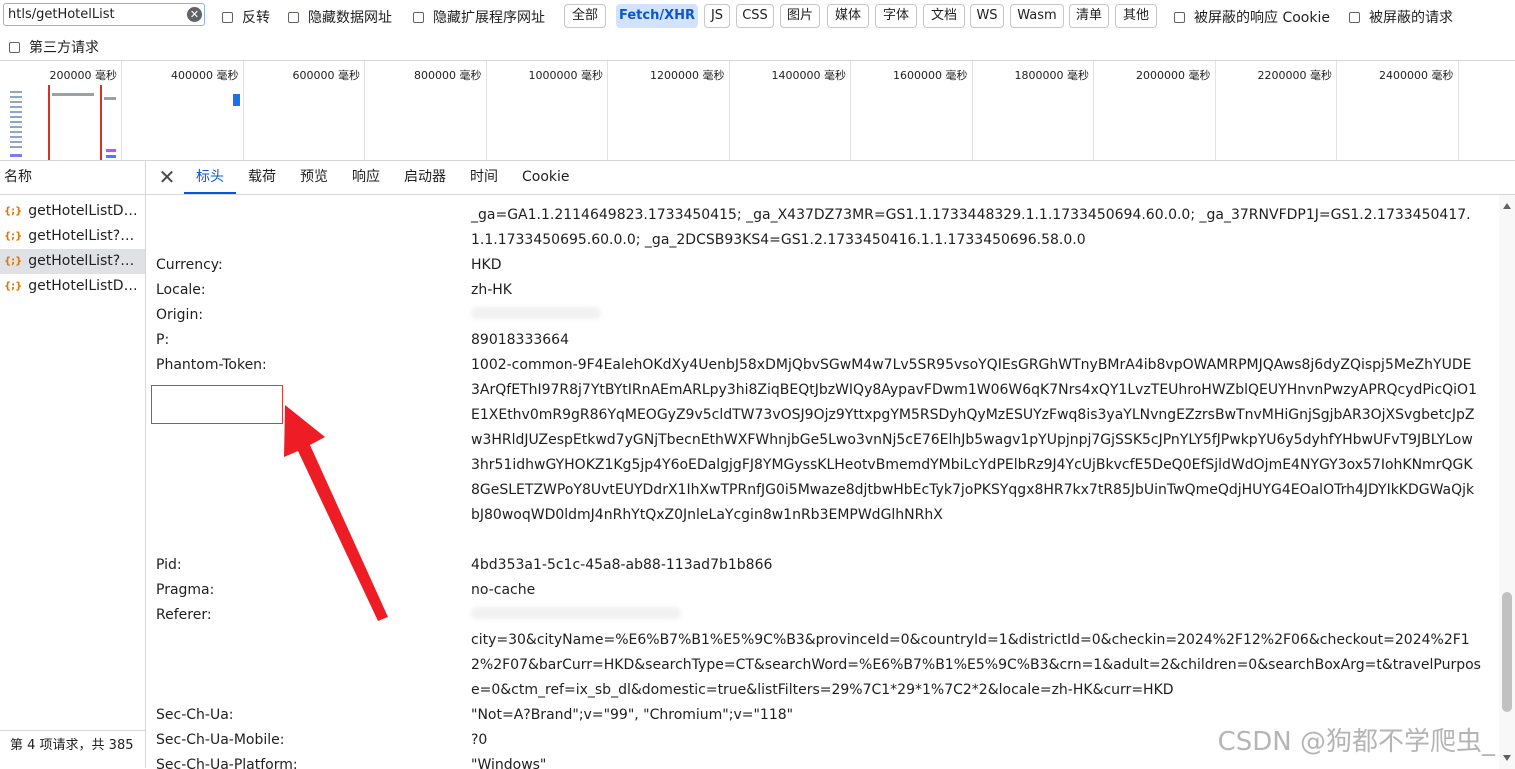  What do you see at coordinates (896, 16) in the screenshot?
I see `filter-font-button: 字体` at bounding box center [896, 16].